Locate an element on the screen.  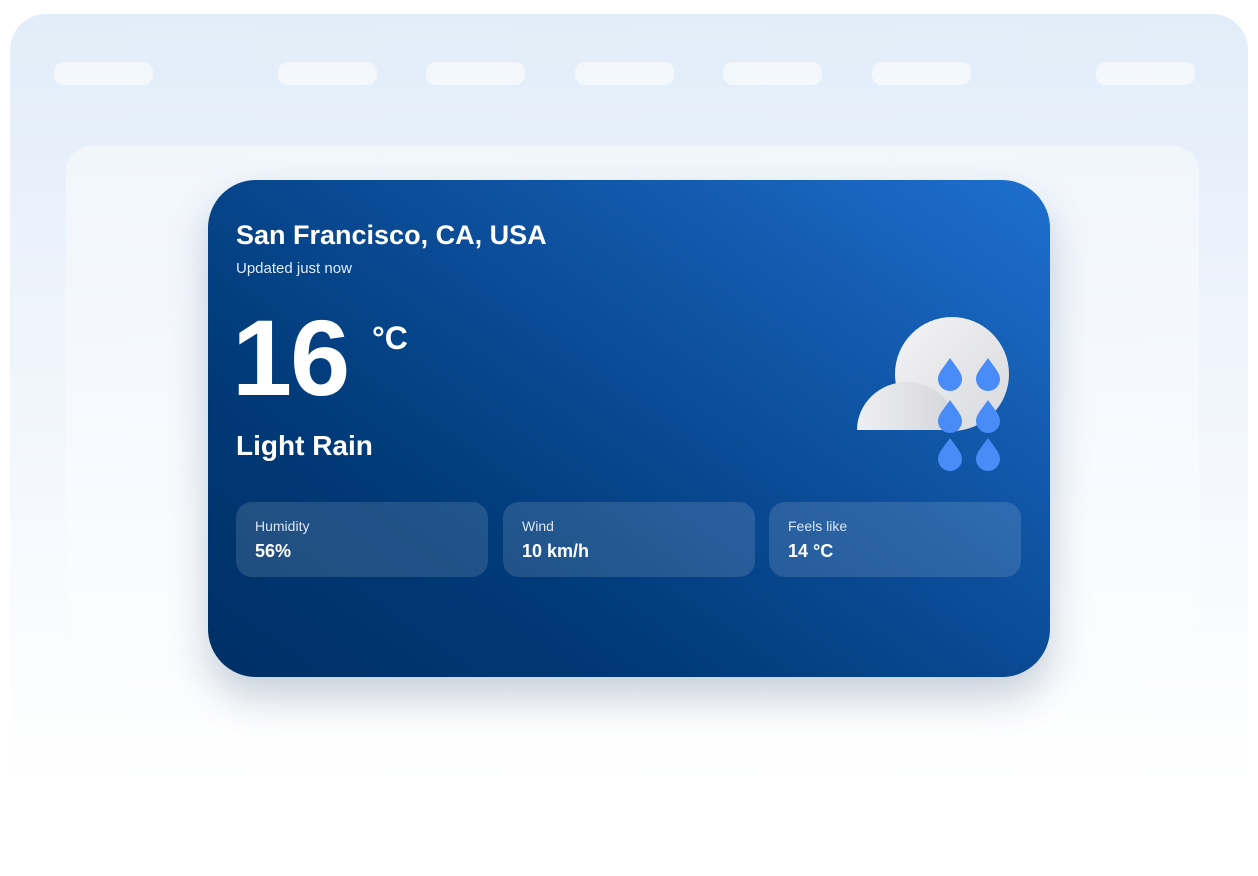
location-title: San Francisco, CA, USA is located at coordinates (391, 235).